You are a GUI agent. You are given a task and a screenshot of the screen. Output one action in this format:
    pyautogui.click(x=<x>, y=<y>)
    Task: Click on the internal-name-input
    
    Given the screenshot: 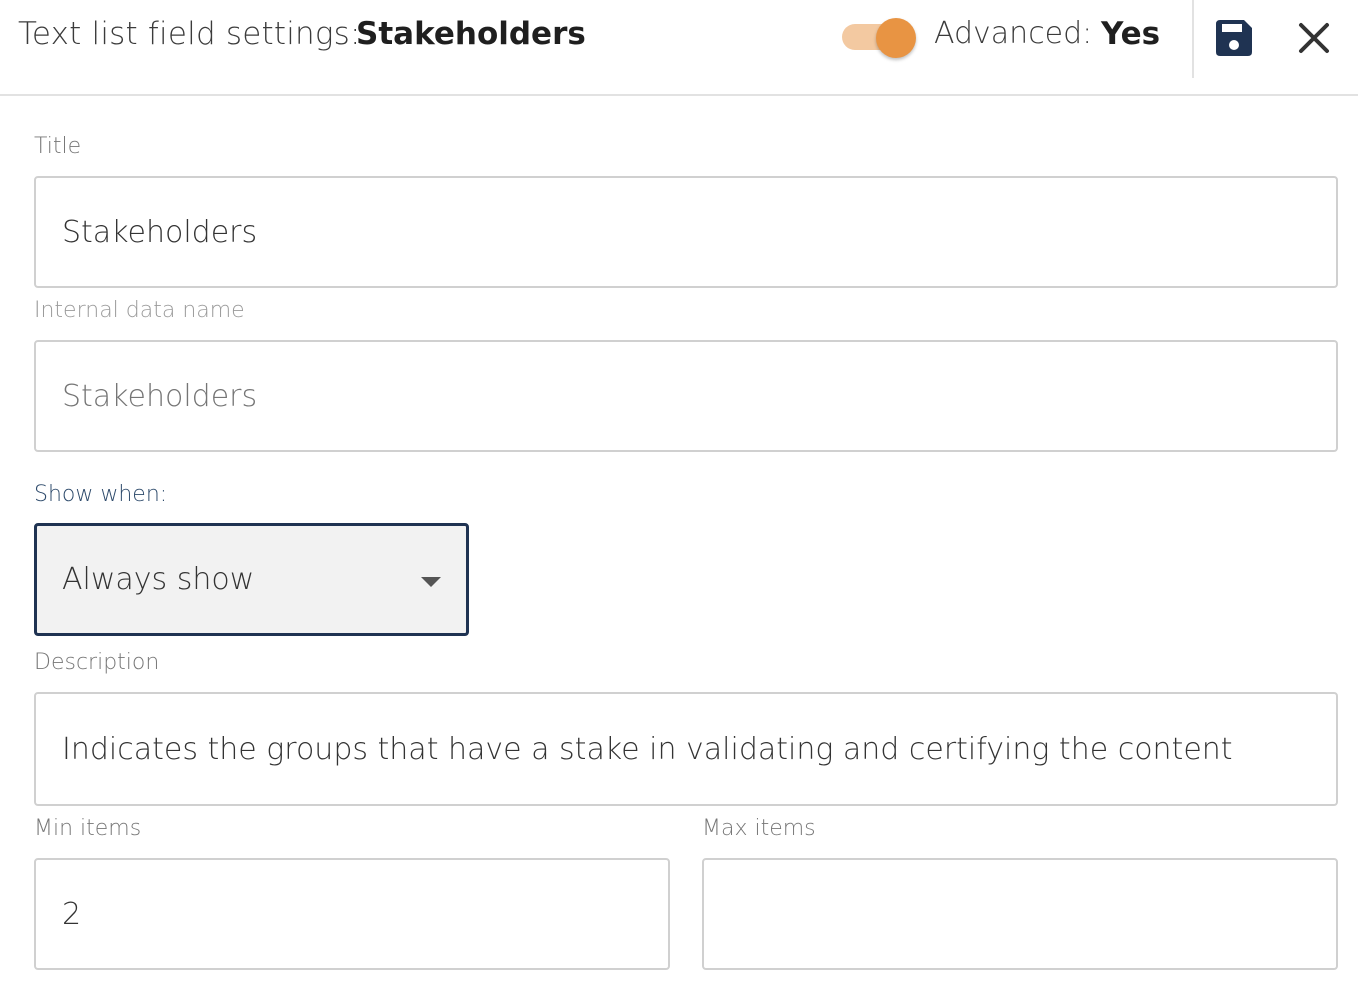 What is the action you would take?
    pyautogui.click(x=686, y=396)
    